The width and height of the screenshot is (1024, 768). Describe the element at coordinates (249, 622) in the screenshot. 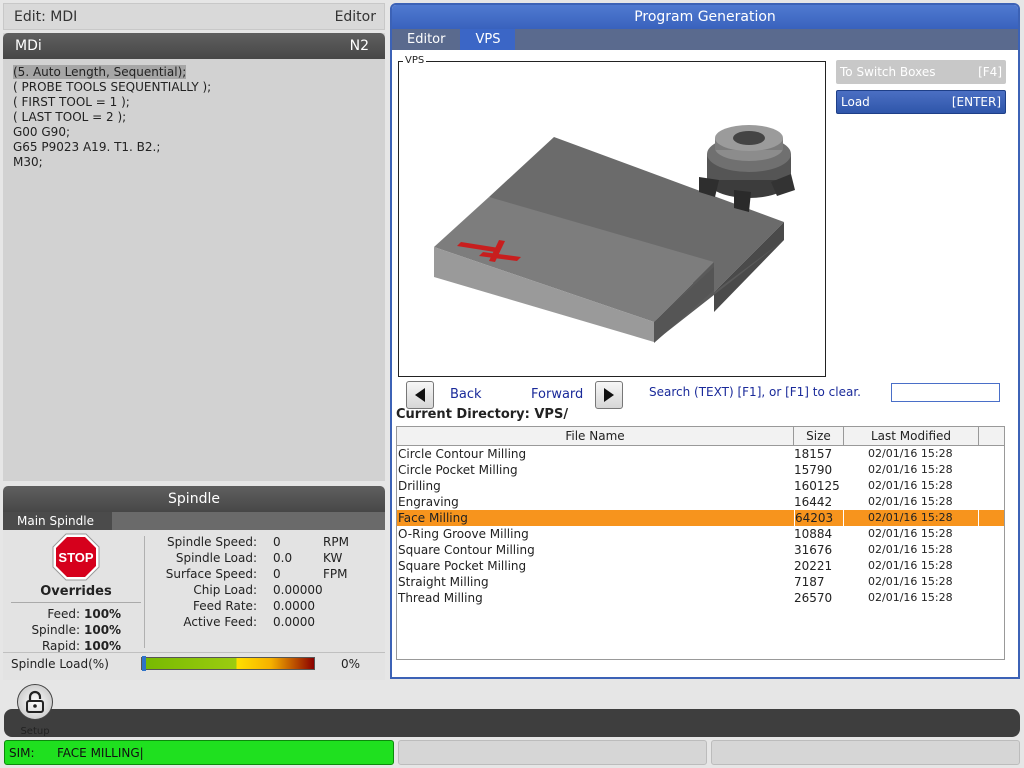

I see `stat-row: Active Feed: 0.0000` at that location.